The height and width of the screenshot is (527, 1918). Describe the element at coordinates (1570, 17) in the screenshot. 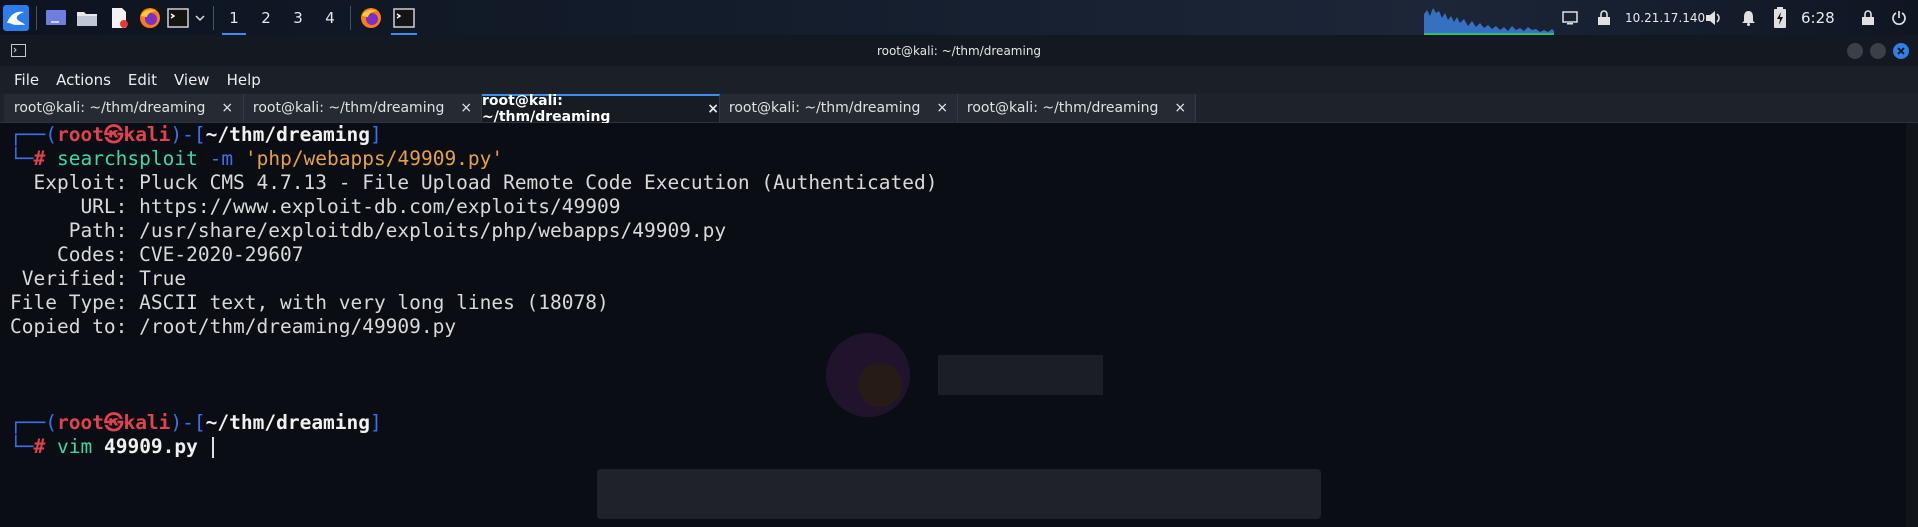

I see `screen-icon` at that location.